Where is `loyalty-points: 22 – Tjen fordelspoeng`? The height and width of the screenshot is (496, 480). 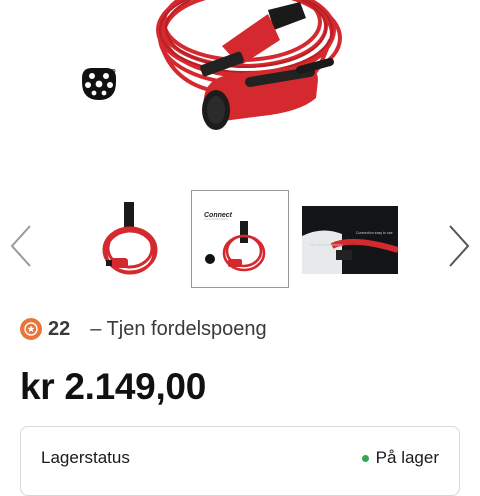 loyalty-points: 22 – Tjen fordelspoeng is located at coordinates (143, 329).